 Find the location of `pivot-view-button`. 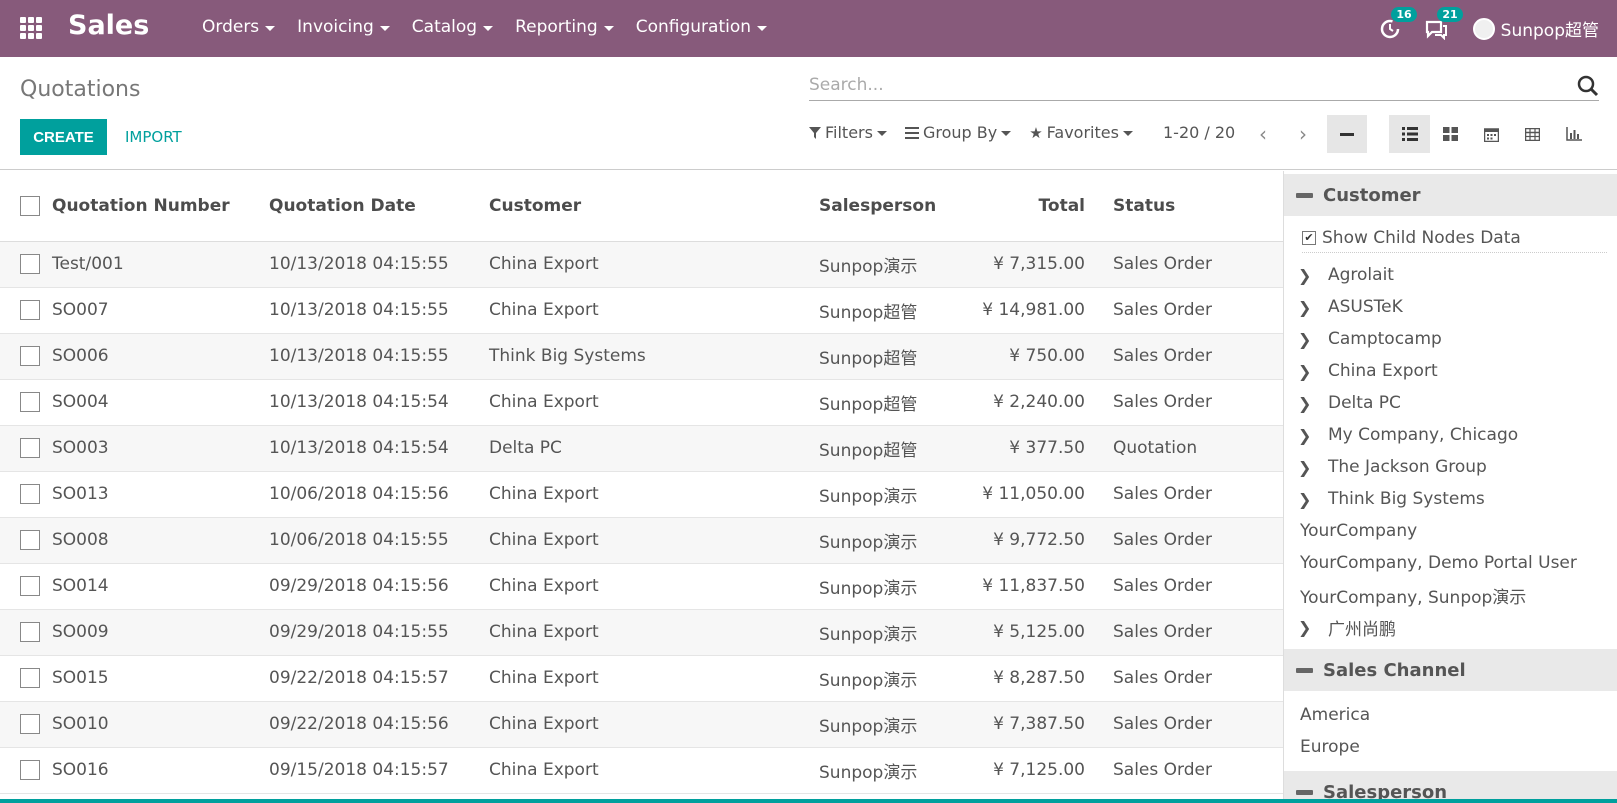

pivot-view-button is located at coordinates (1532, 134).